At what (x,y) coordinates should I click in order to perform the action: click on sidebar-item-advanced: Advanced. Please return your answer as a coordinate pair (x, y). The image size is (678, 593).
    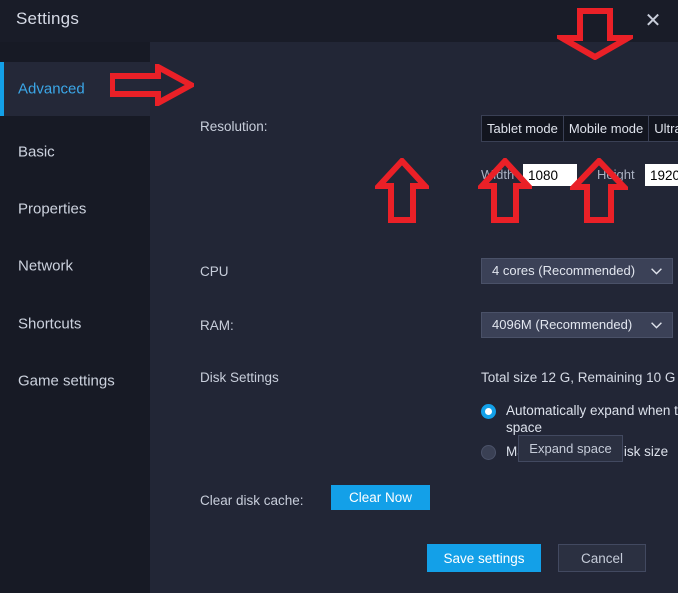
    Looking at the image, I should click on (75, 89).